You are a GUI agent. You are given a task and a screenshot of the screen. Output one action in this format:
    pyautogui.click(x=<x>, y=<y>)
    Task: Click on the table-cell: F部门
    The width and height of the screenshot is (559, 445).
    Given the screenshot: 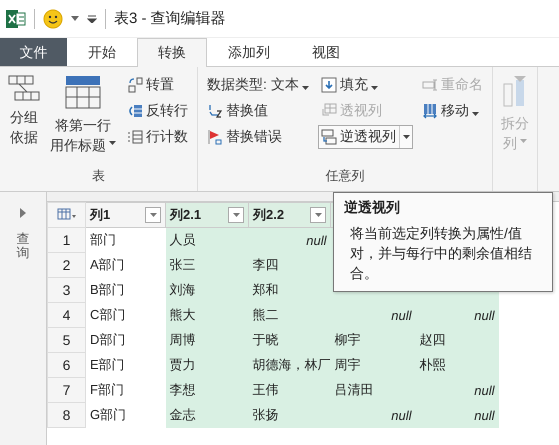 What is the action you would take?
    pyautogui.click(x=107, y=389)
    